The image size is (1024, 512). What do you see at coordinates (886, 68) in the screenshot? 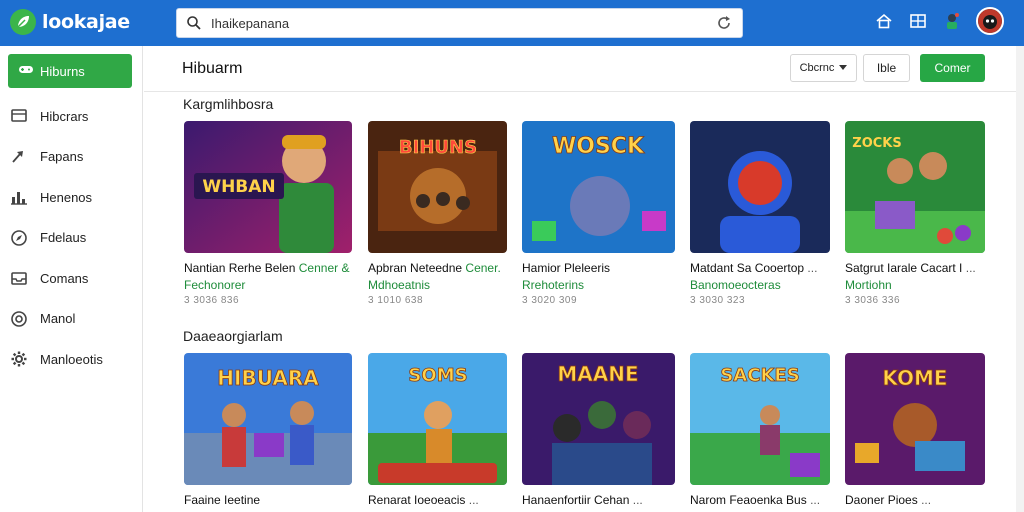
I see `secondary-button: Ible` at bounding box center [886, 68].